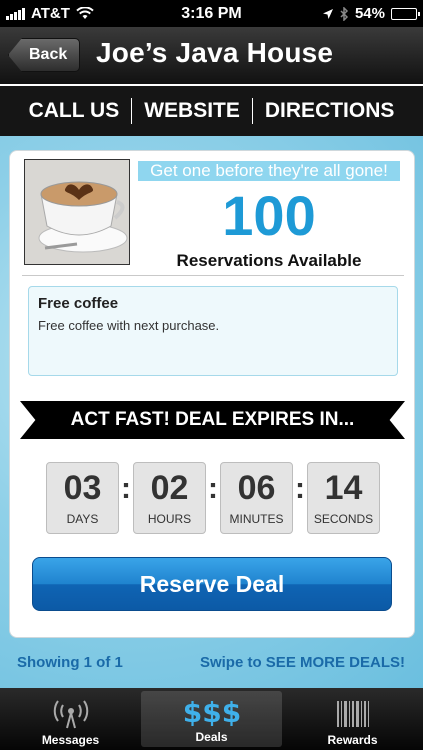 Image resolution: width=423 pixels, height=750 pixels. What do you see at coordinates (352, 740) in the screenshot?
I see `tab-label: Rewards` at bounding box center [352, 740].